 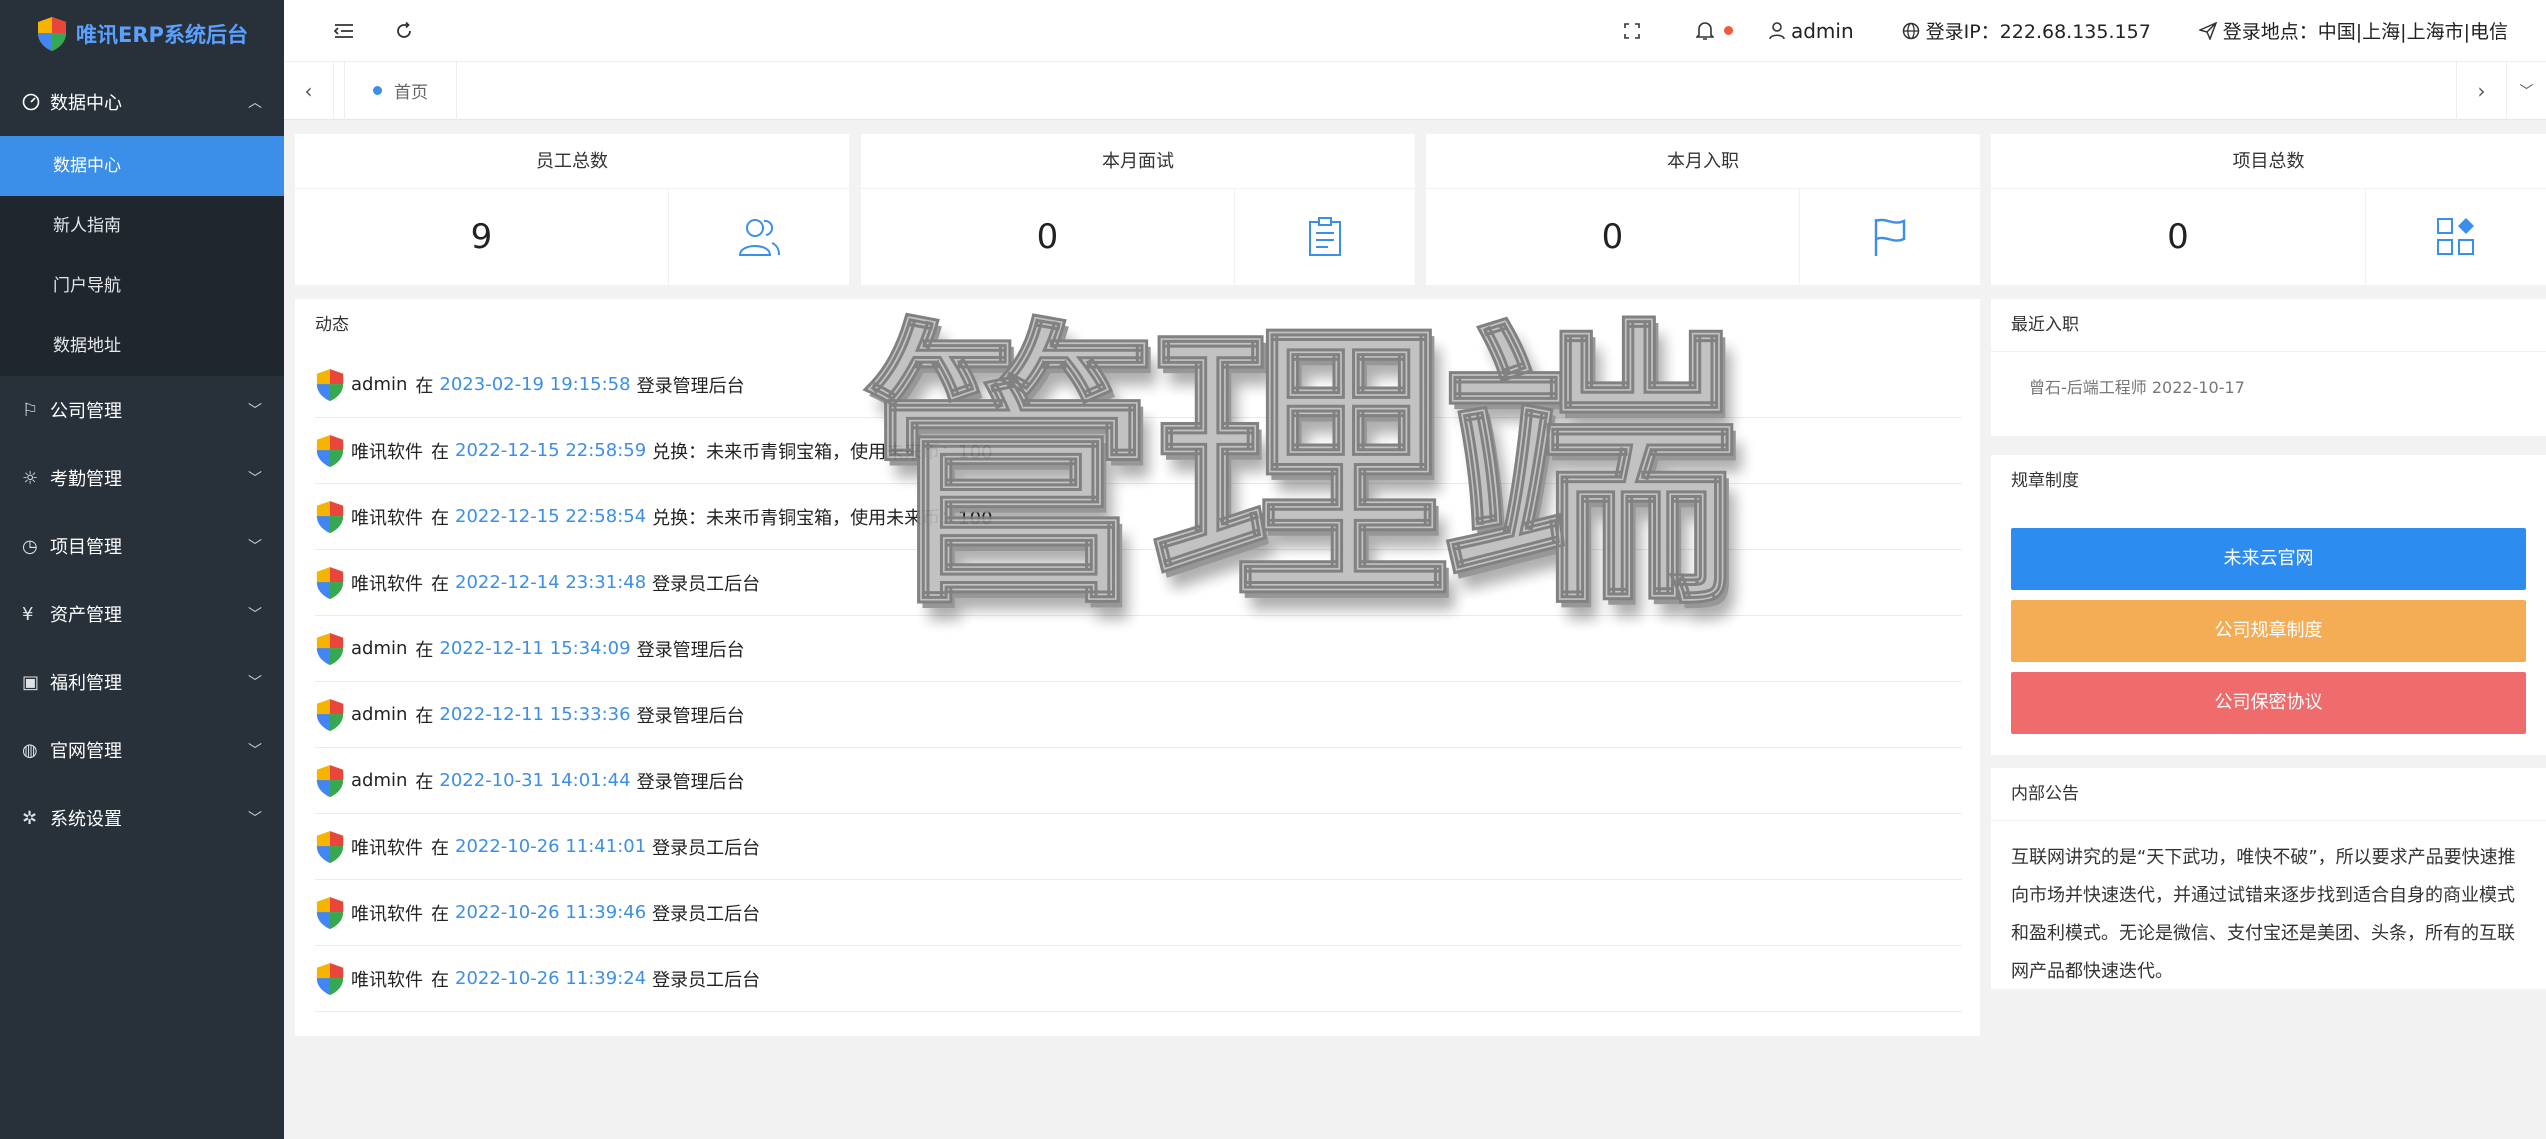 I want to click on activity-row: admin 在 2022-12-11 15:33:36 登录管理后台, so click(x=1138, y=715).